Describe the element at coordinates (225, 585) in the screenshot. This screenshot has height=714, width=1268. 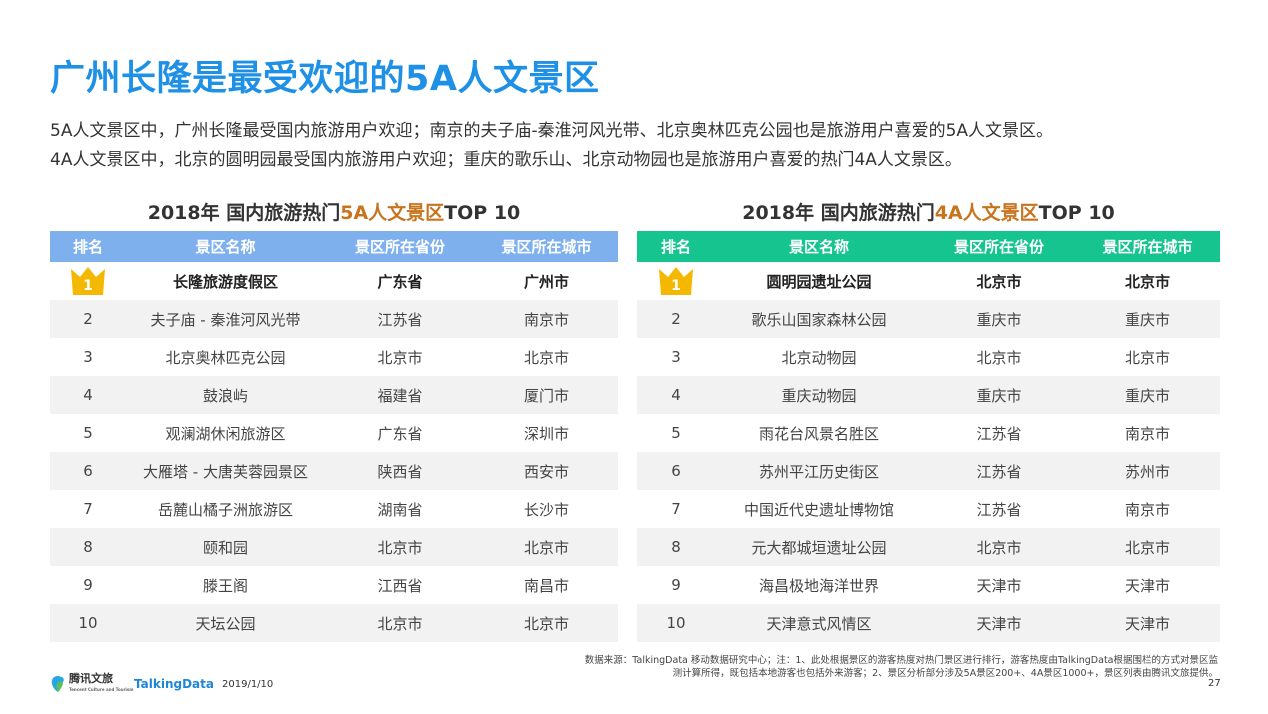
I see `scenic-name-cell: 滕王阁` at that location.